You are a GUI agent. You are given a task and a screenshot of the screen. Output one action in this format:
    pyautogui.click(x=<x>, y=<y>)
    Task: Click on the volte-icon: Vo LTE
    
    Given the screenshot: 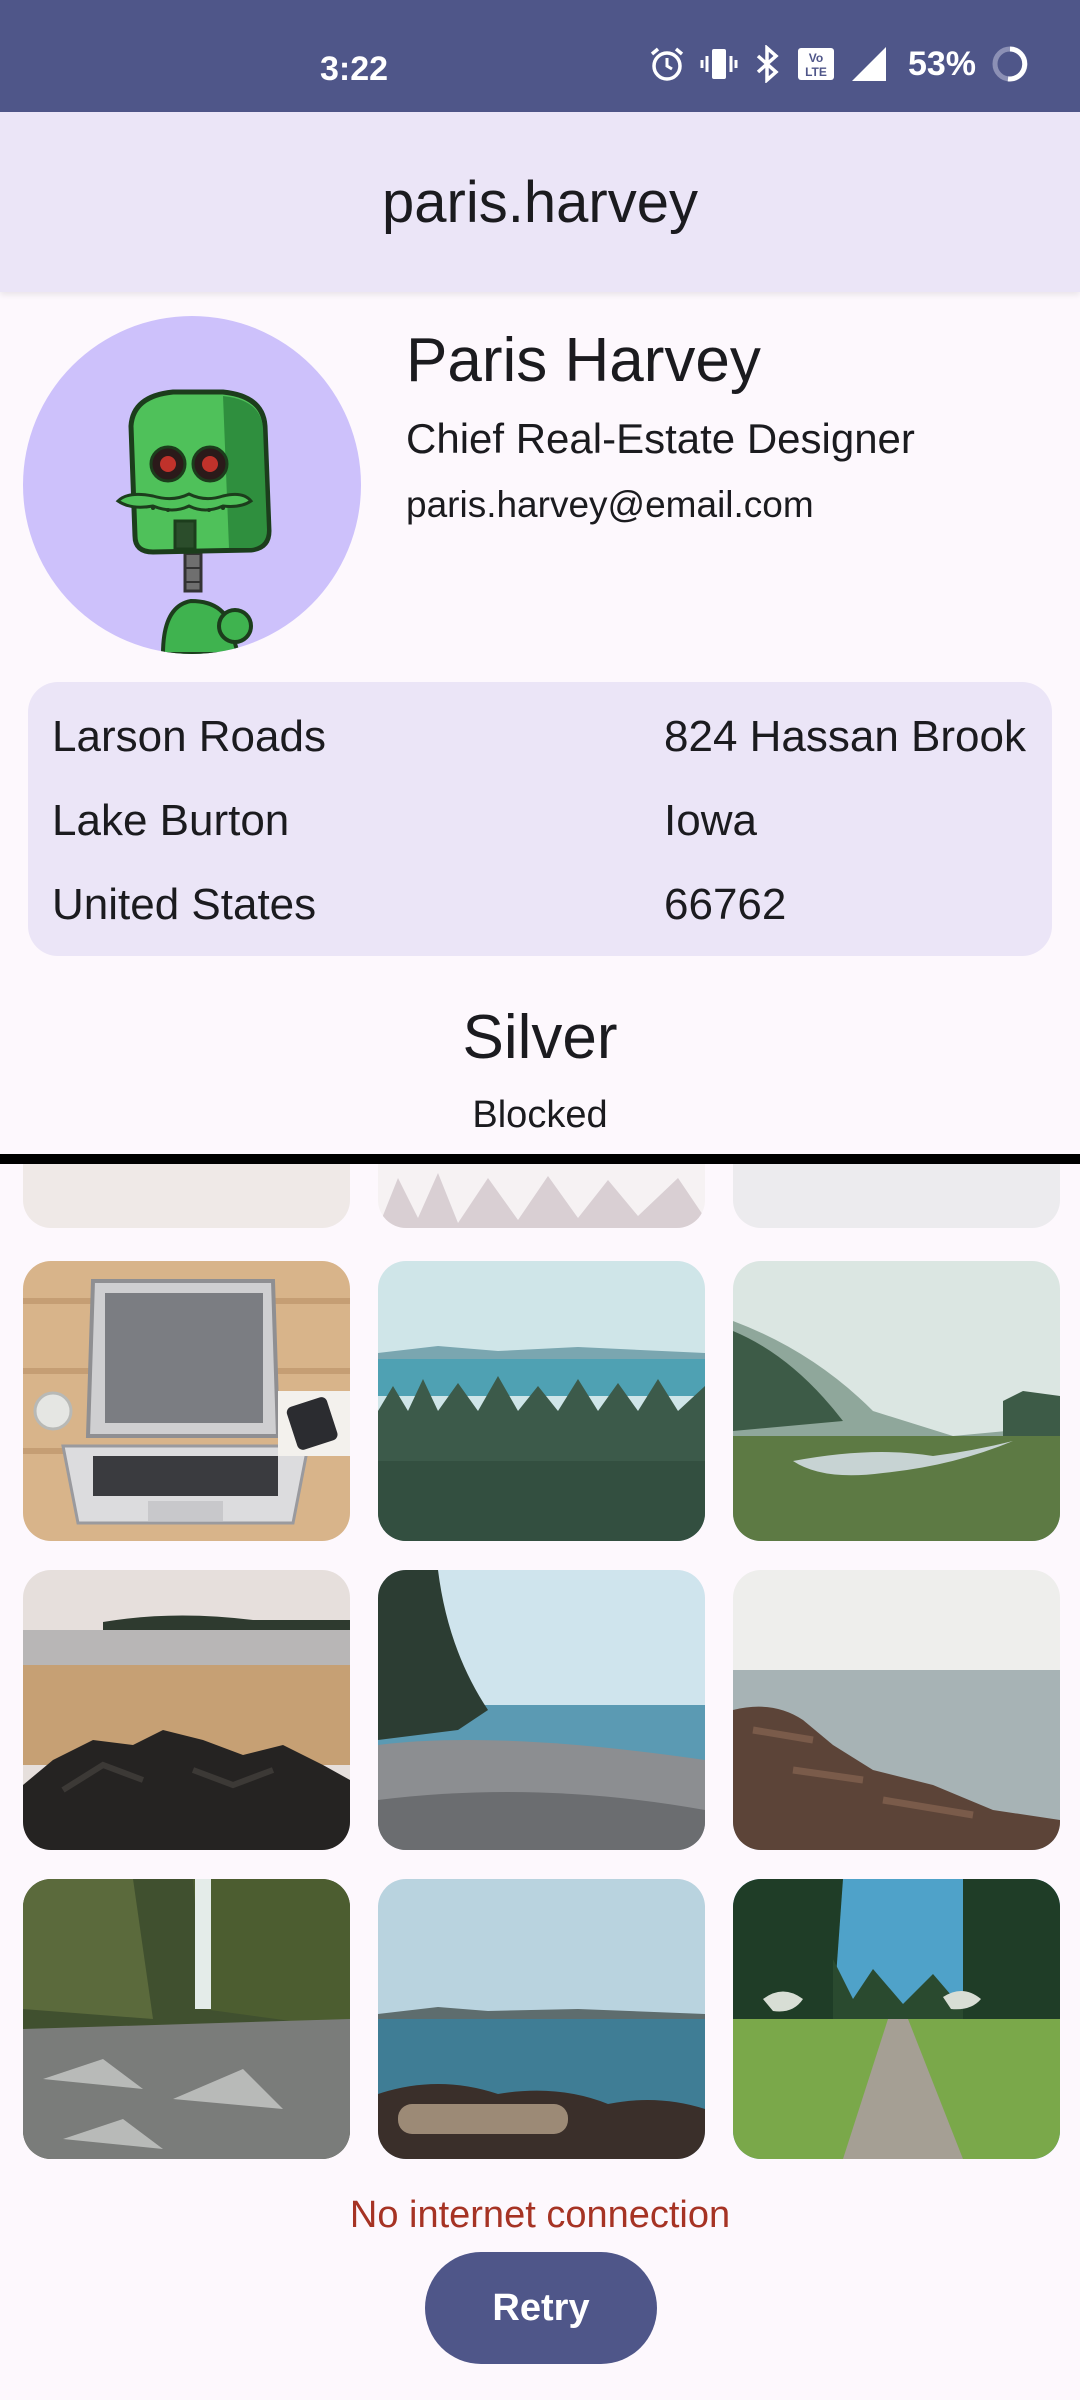 What is the action you would take?
    pyautogui.click(x=816, y=64)
    